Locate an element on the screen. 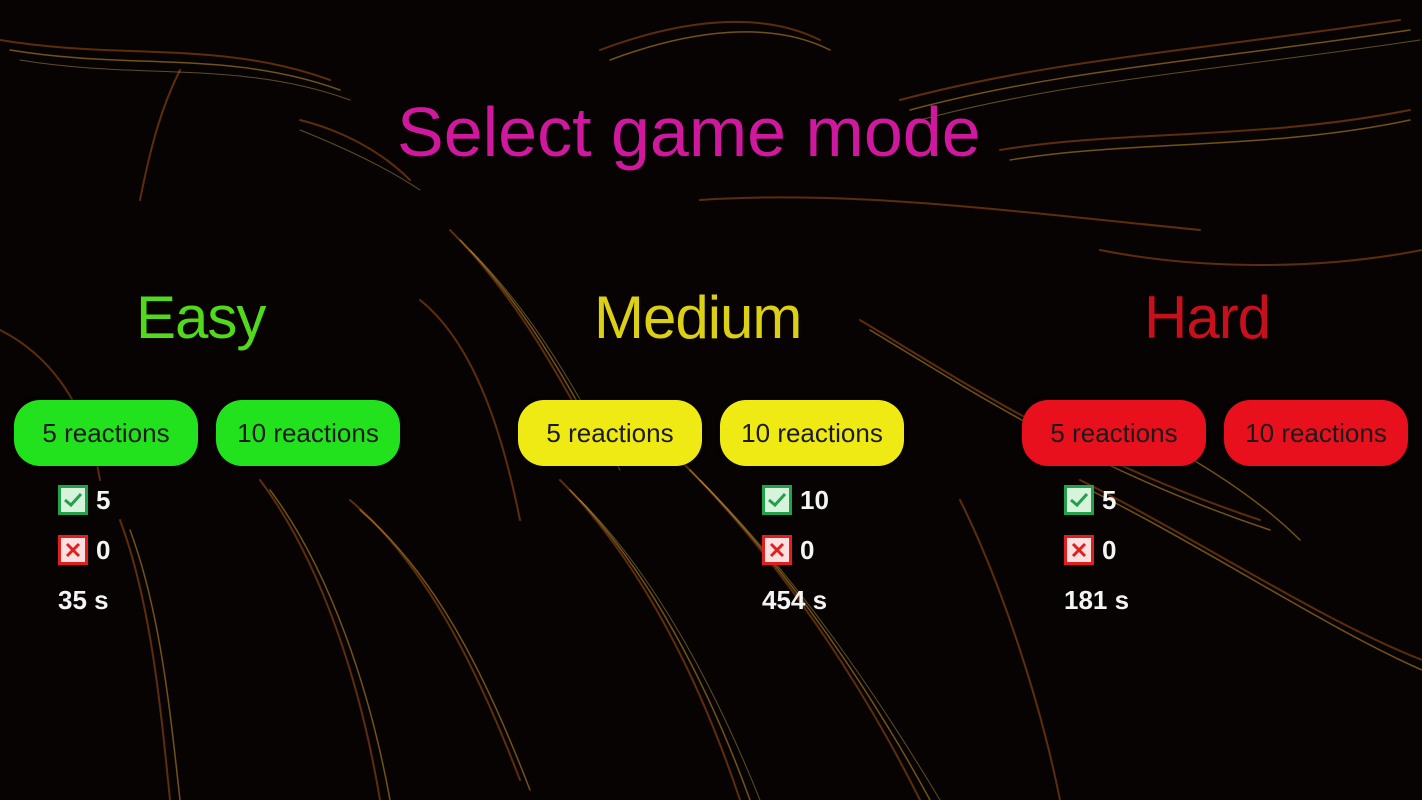  mode-title-medium: Medium is located at coordinates (698, 317).